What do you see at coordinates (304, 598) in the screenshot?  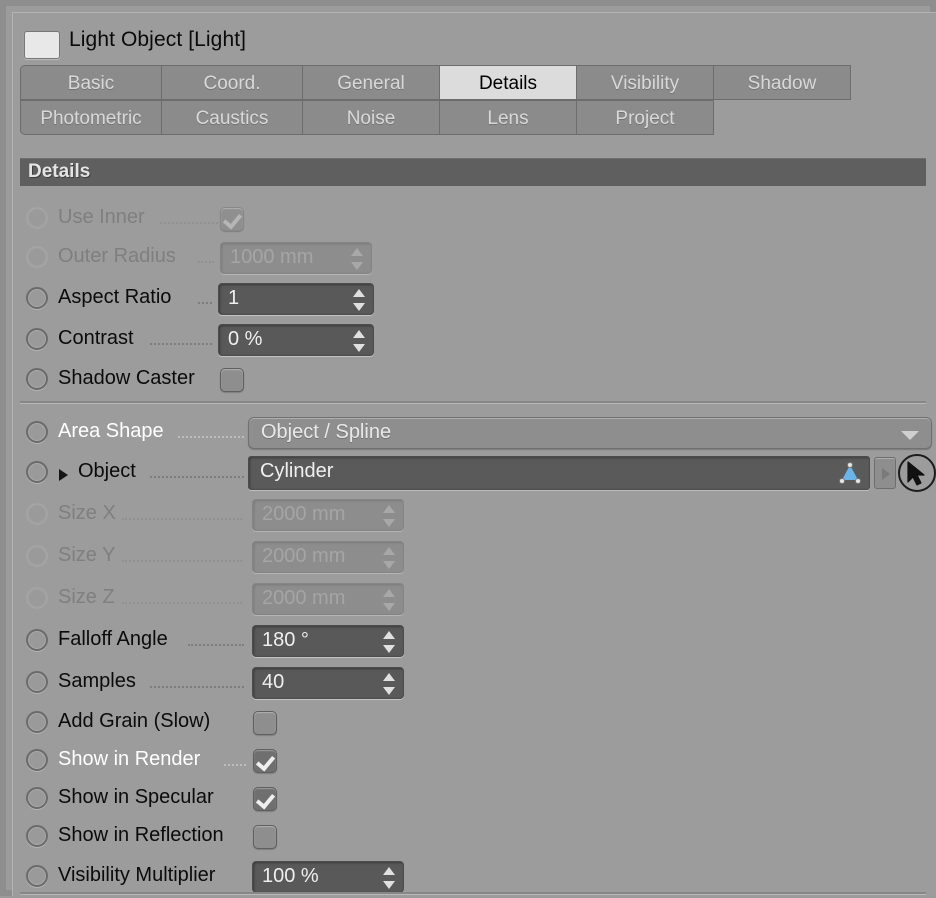 I see `value-size-z: 2000 mm` at bounding box center [304, 598].